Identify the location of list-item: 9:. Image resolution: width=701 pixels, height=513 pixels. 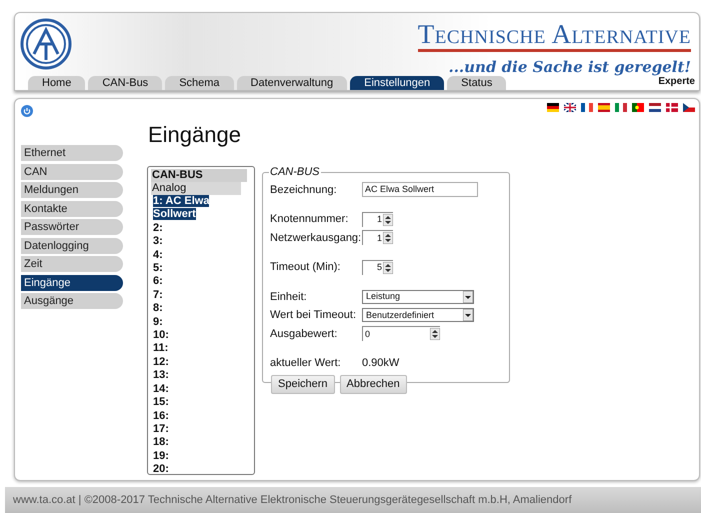
(201, 323).